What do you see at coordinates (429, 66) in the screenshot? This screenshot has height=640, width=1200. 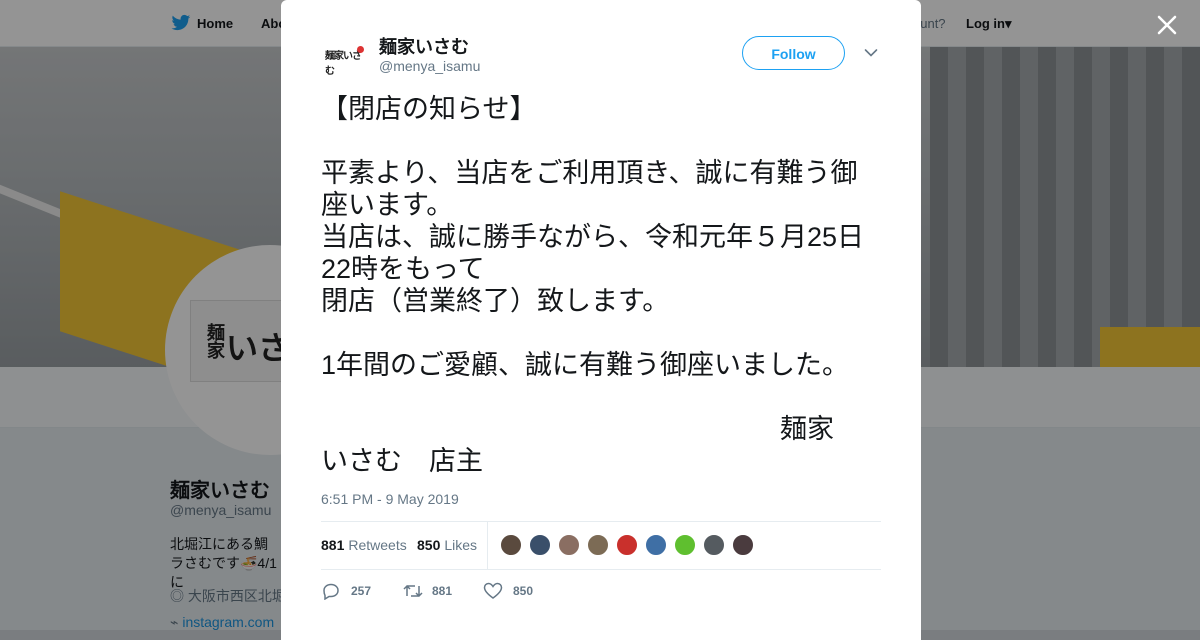 I see `tweet-author-handle: @menya_isamu` at bounding box center [429, 66].